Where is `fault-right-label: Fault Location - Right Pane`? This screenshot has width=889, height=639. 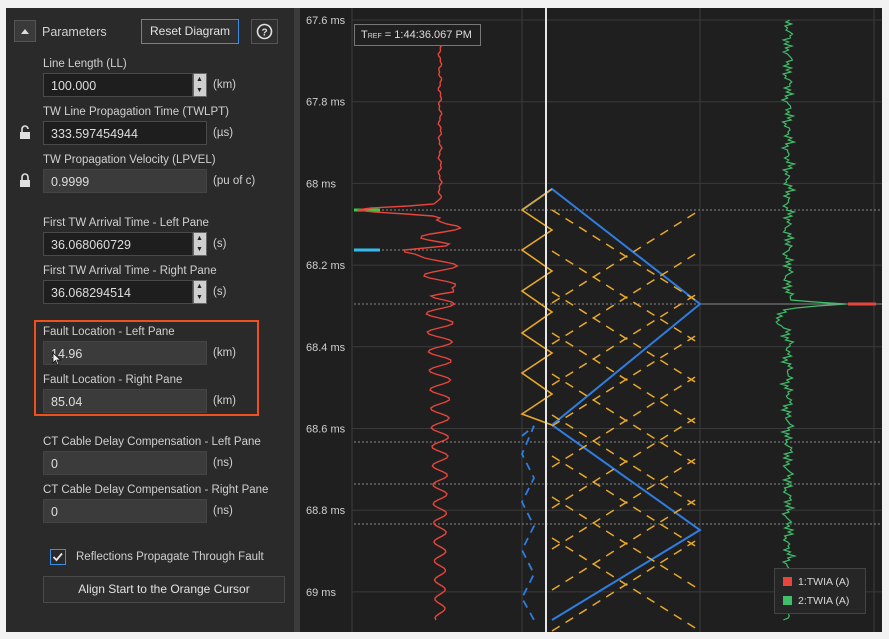
fault-right-label: Fault Location - Right Pane is located at coordinates (113, 380).